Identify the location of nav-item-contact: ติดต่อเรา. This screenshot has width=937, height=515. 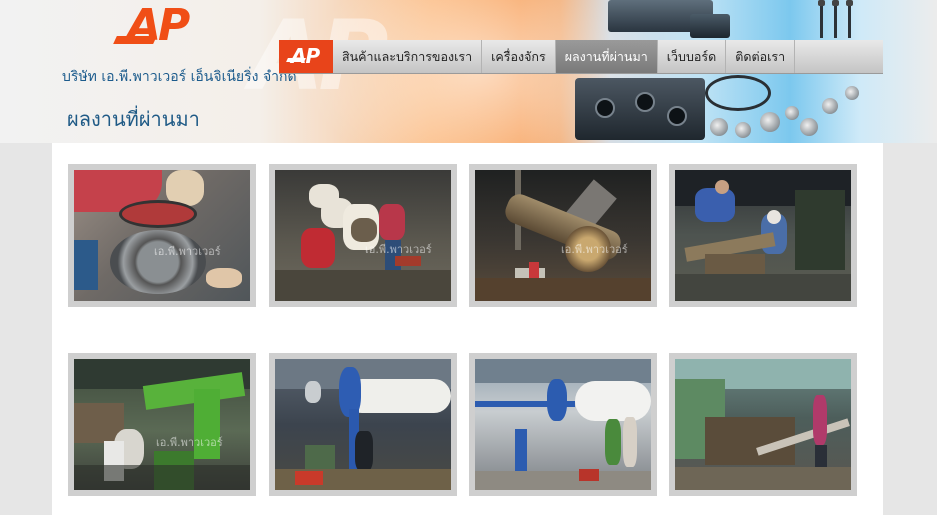
(761, 56).